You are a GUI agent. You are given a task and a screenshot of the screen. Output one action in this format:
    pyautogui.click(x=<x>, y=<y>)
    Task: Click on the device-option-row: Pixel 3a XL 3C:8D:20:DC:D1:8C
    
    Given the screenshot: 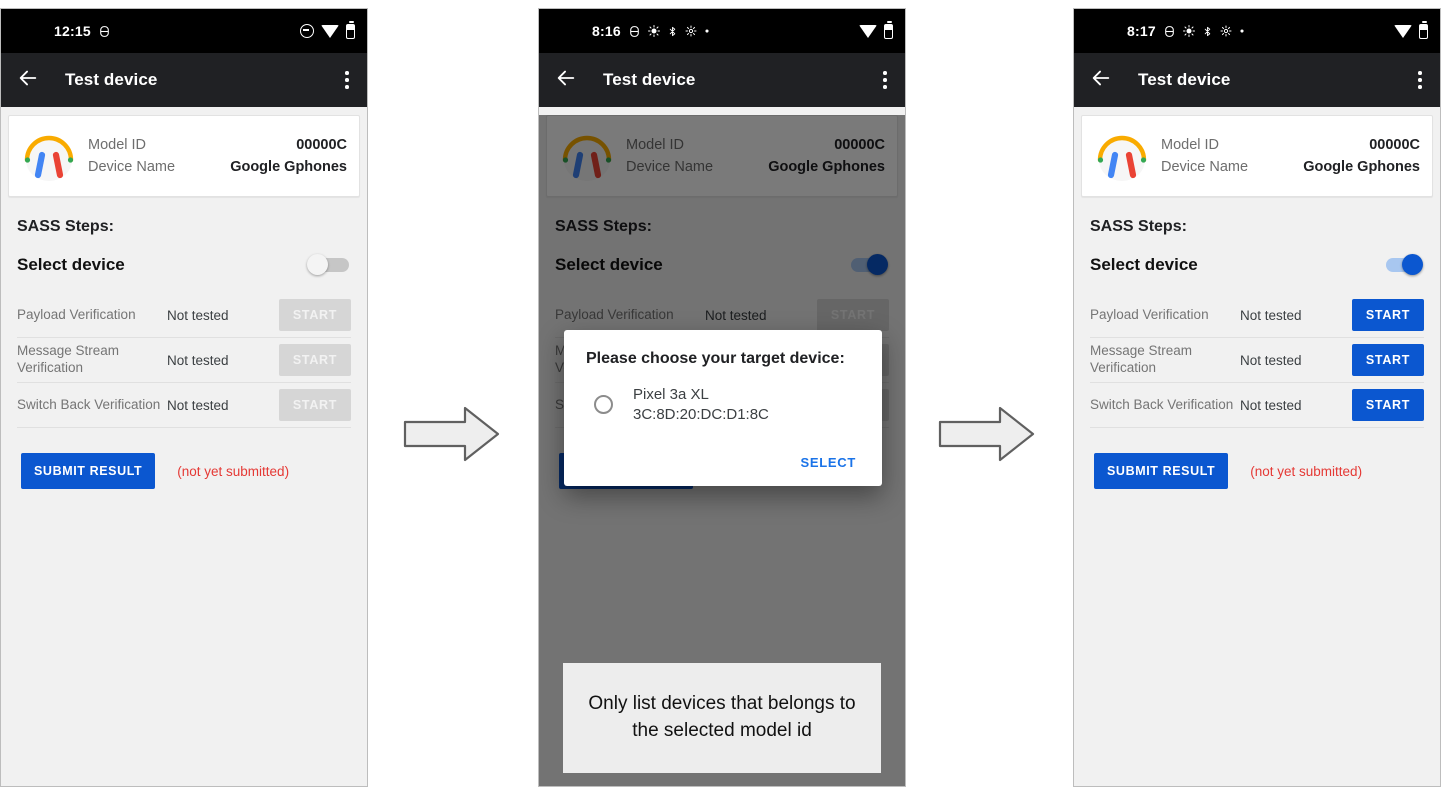 What is the action you would take?
    pyautogui.click(x=723, y=405)
    